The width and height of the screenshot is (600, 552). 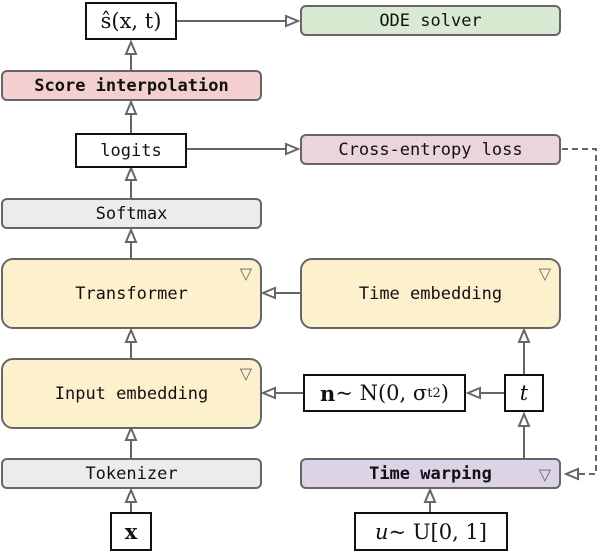 What do you see at coordinates (382, 531) in the screenshot?
I see `u-var: u` at bounding box center [382, 531].